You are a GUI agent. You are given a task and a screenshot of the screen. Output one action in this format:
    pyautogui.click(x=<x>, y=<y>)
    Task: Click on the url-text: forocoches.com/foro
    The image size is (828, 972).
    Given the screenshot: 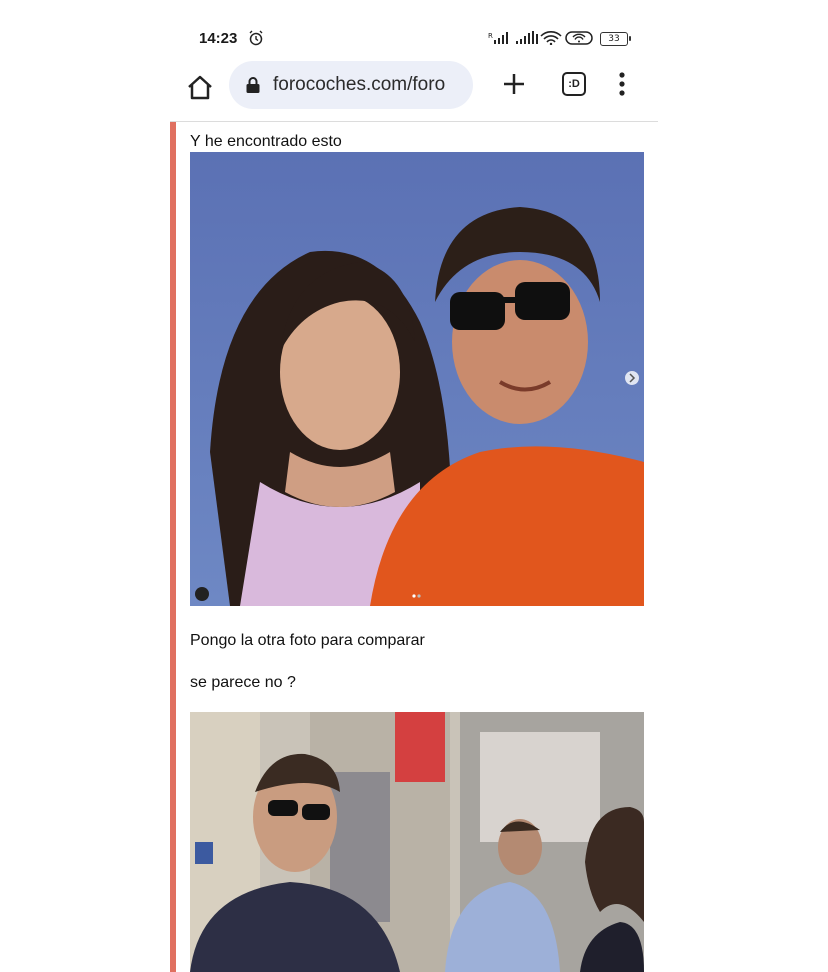 What is the action you would take?
    pyautogui.click(x=359, y=85)
    